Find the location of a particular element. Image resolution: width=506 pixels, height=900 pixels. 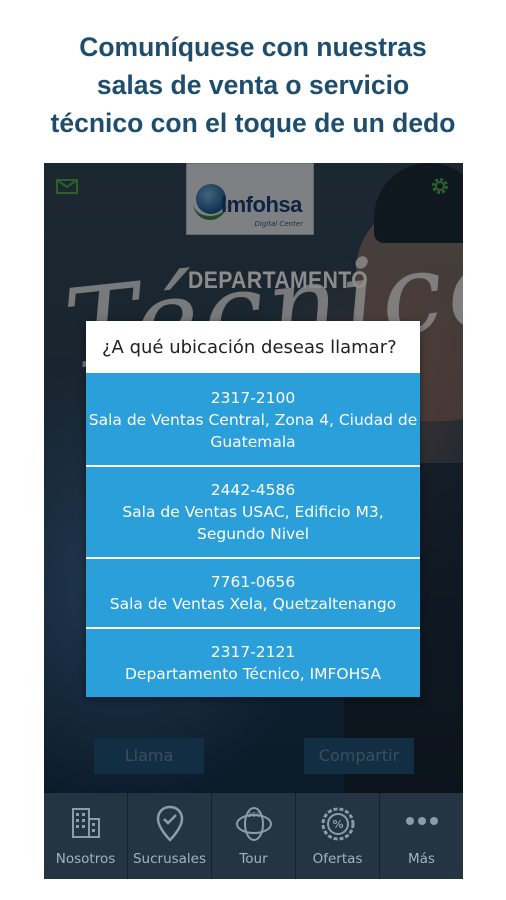

more-dots-icon is located at coordinates (421, 821).